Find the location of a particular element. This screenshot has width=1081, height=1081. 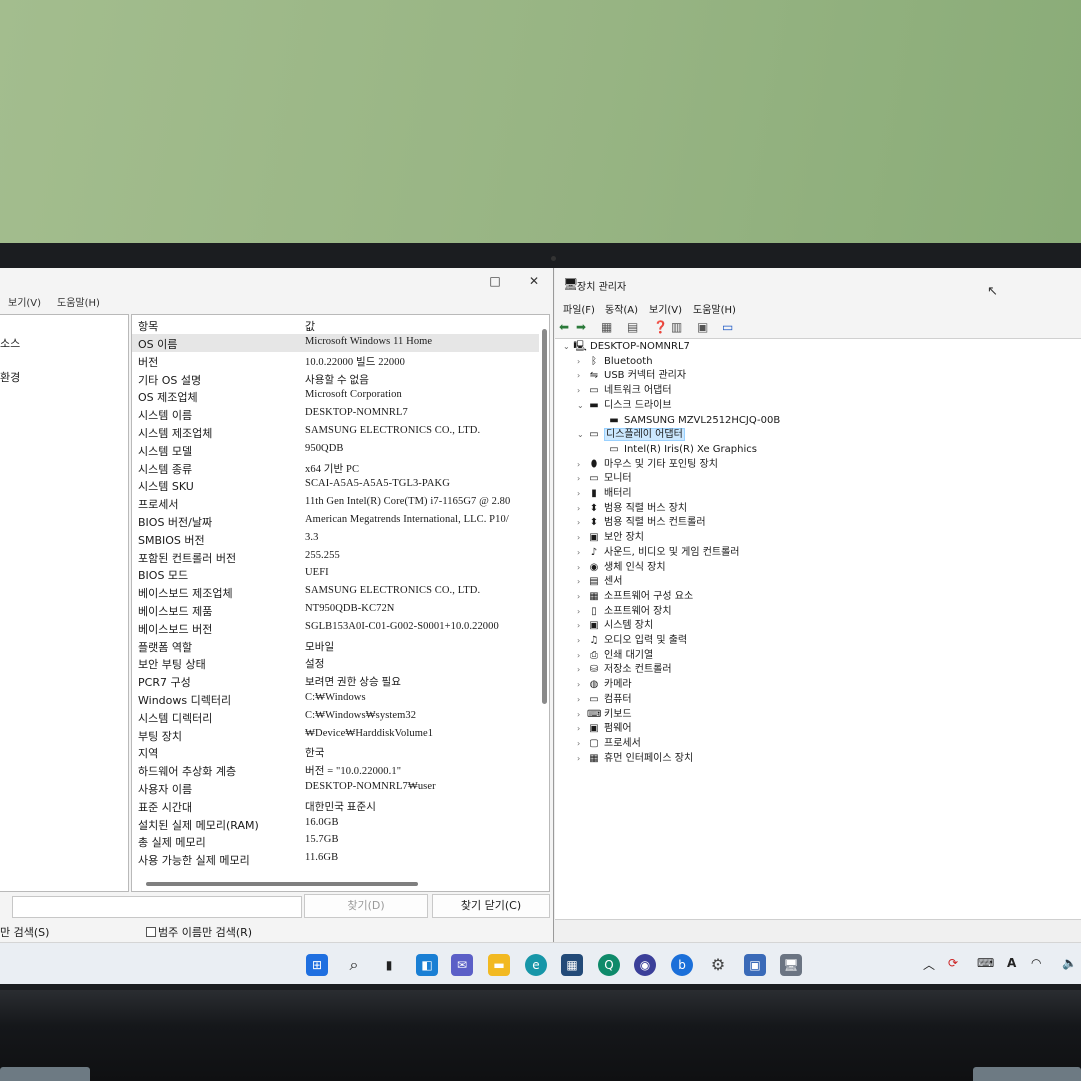

tree-node: › ◍ 카메라 is located at coordinates (604, 685).